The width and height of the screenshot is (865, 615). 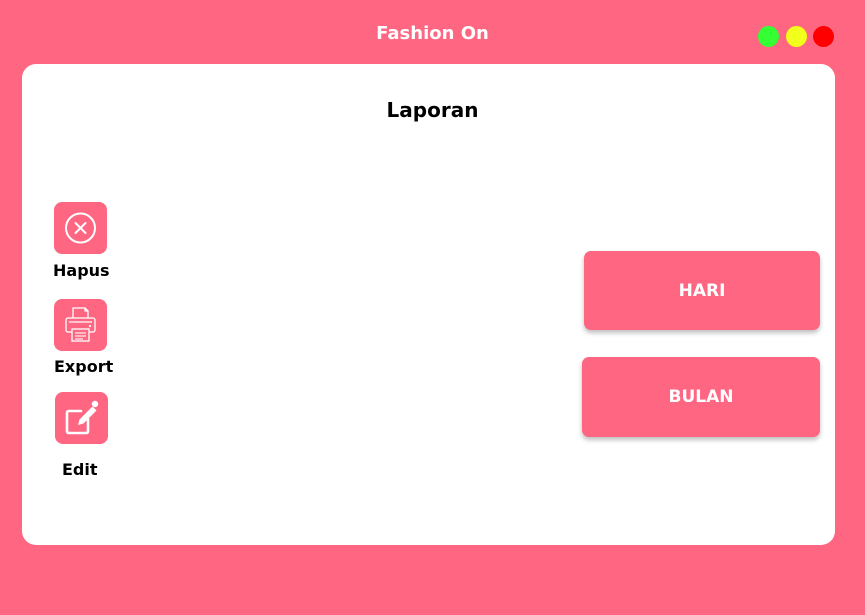 What do you see at coordinates (702, 290) in the screenshot?
I see `daily-report-button: HARI` at bounding box center [702, 290].